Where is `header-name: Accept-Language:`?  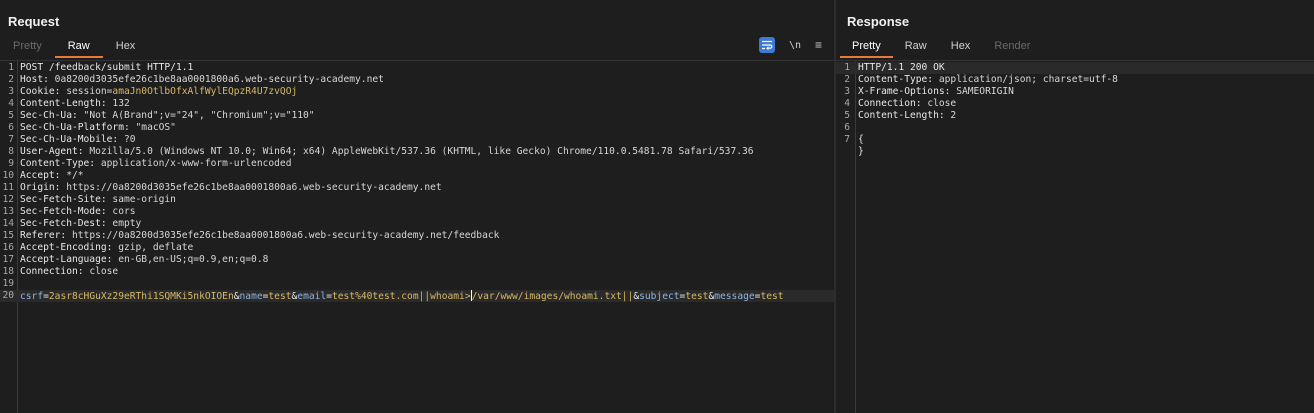 header-name: Accept-Language: is located at coordinates (66, 259).